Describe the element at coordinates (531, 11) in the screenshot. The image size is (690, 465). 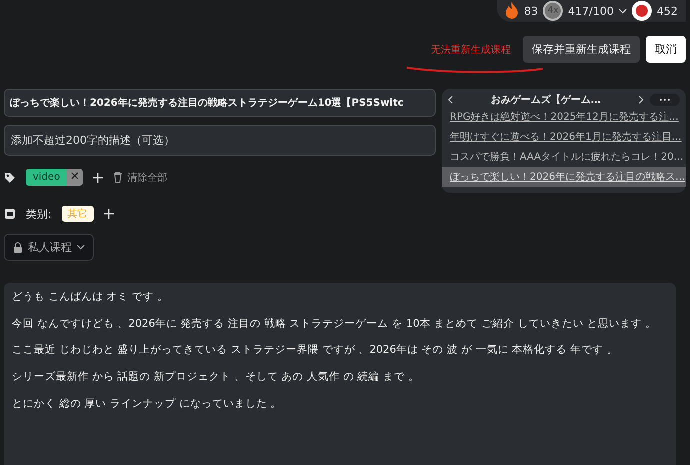
I see `streak-count: 83` at that location.